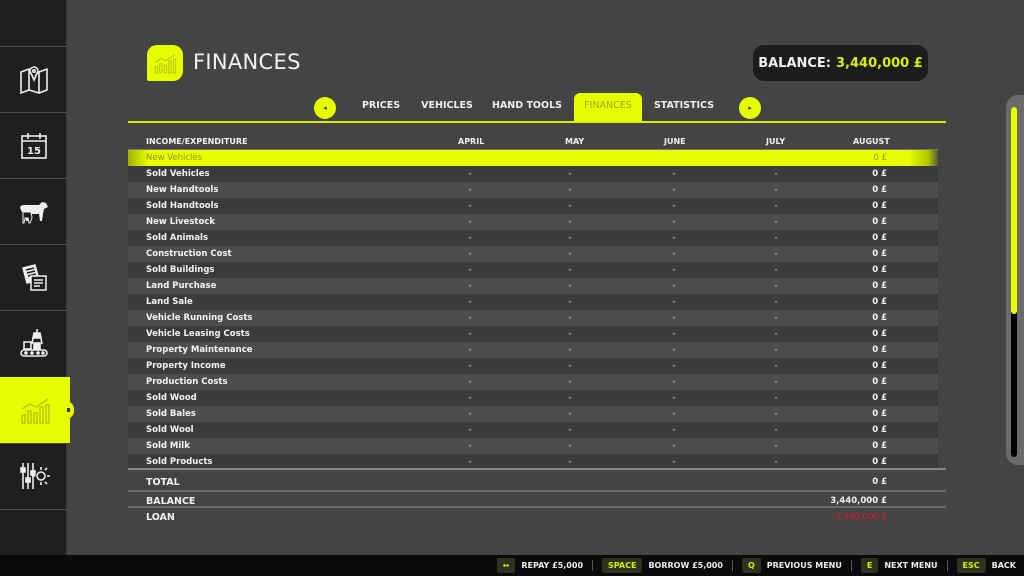 This screenshot has width=1024, height=576. What do you see at coordinates (533, 350) in the screenshot?
I see `table-row: Property Maintenance - - - - 0 £` at bounding box center [533, 350].